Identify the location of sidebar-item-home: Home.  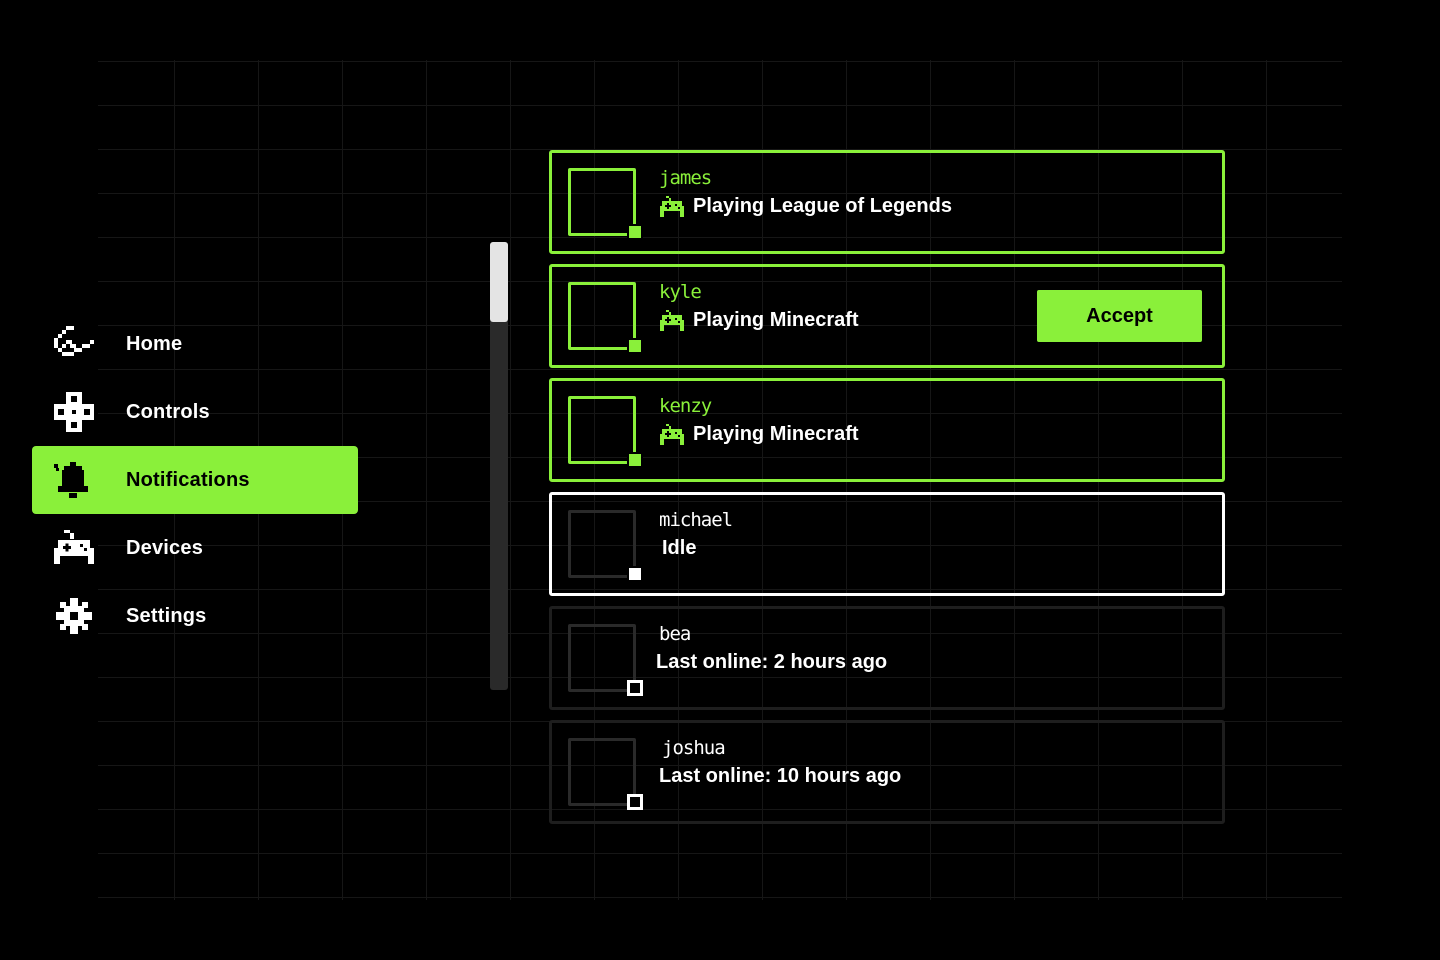
(195, 344).